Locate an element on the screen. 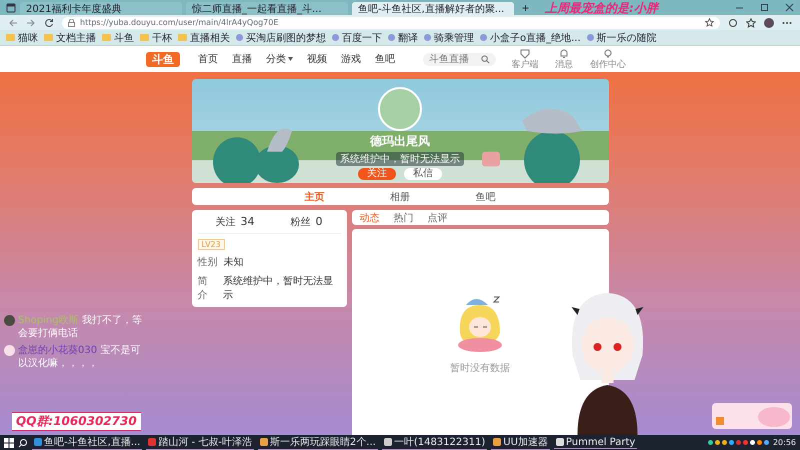 This screenshot has width=800, height=450. taskbar-item: 踏山河 - 七叔-叶泽浩 is located at coordinates (200, 442).